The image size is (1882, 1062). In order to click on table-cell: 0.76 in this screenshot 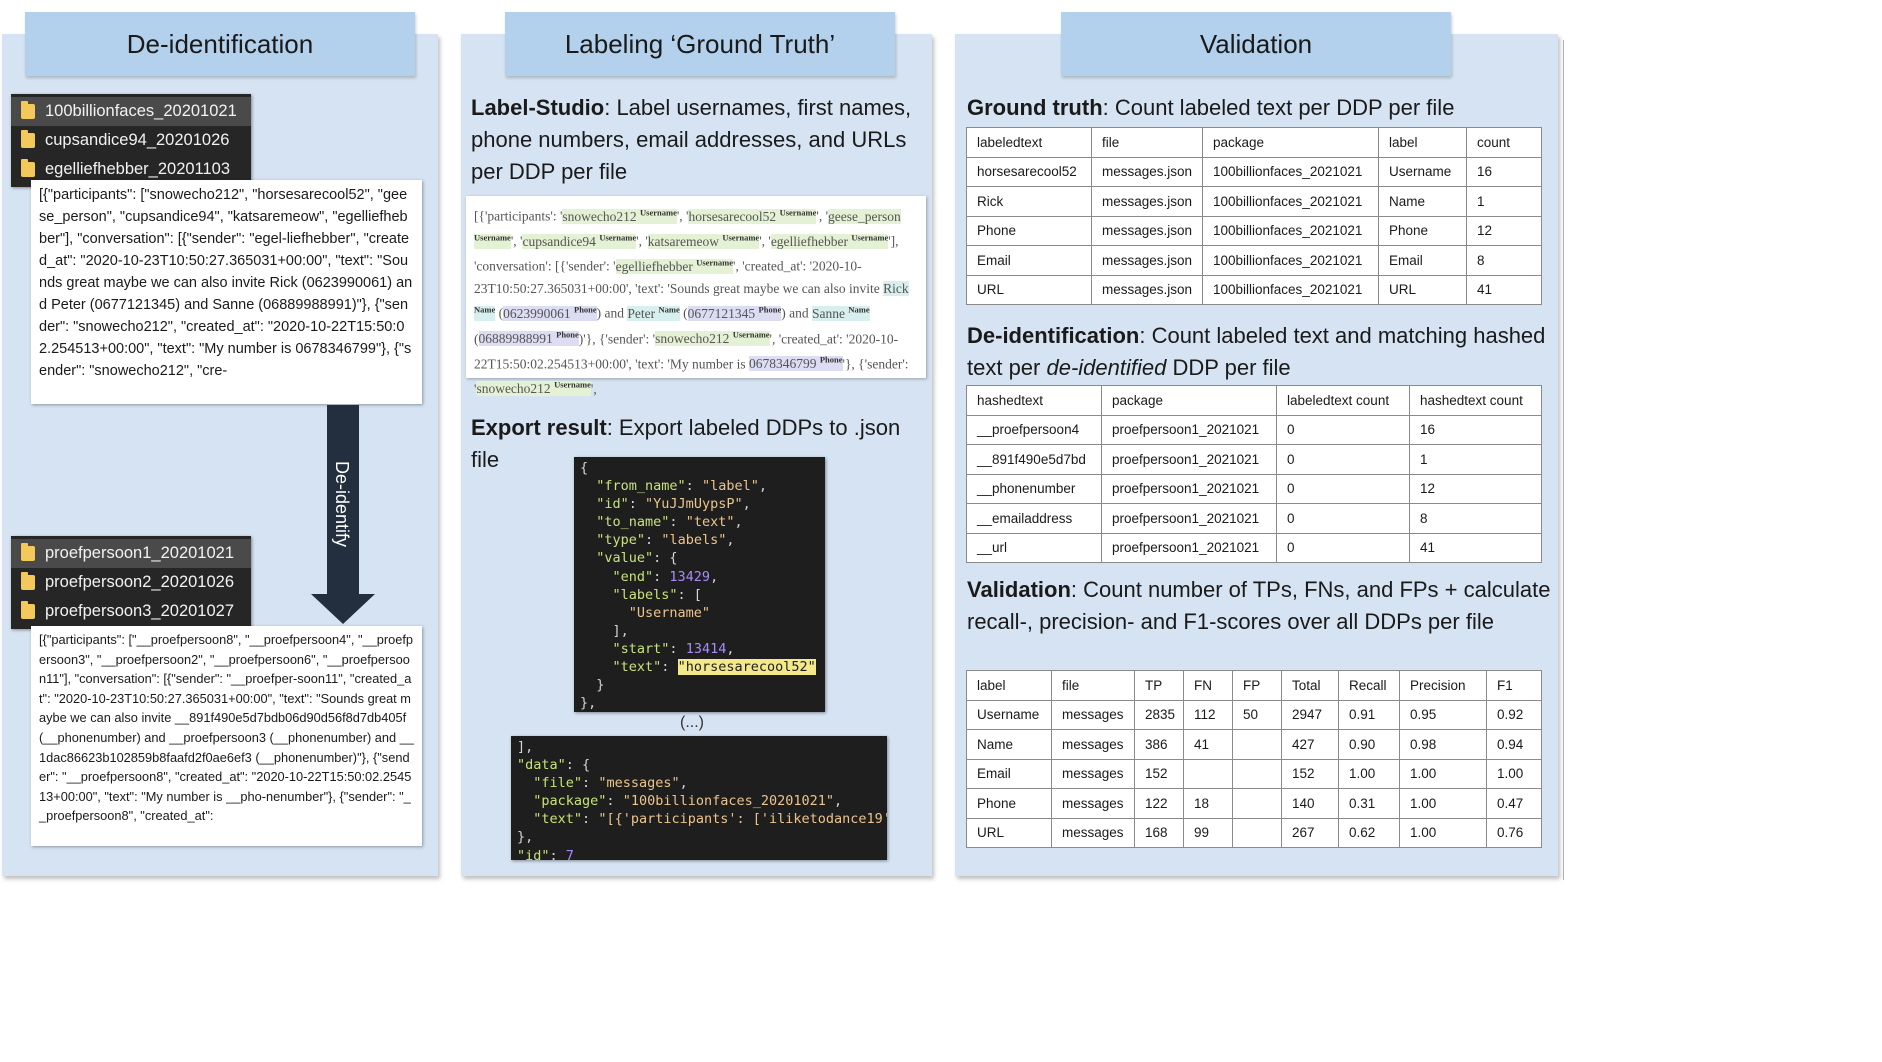, I will do `click(1514, 832)`.